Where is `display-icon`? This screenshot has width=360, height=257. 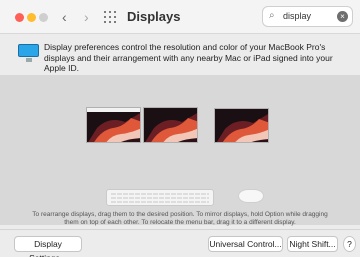 display-icon is located at coordinates (28, 53).